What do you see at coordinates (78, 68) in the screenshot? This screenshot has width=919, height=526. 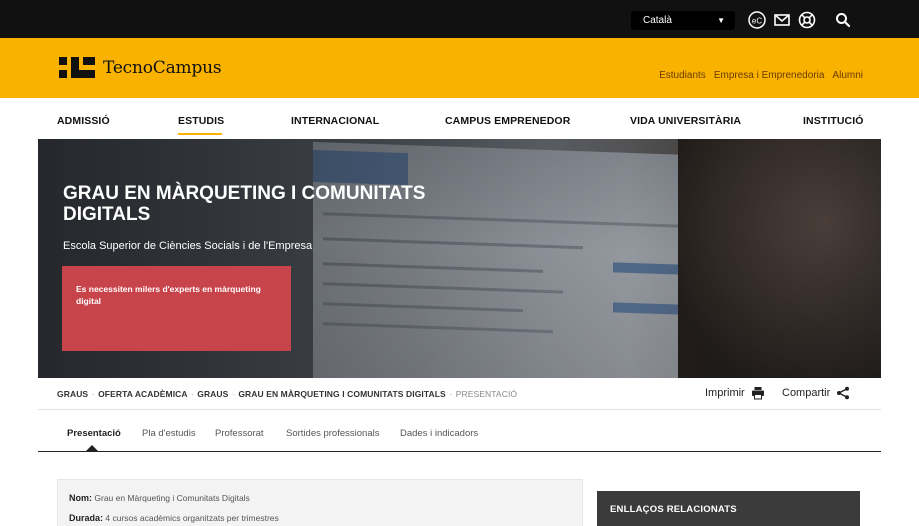 I see `logo-mark-icon` at bounding box center [78, 68].